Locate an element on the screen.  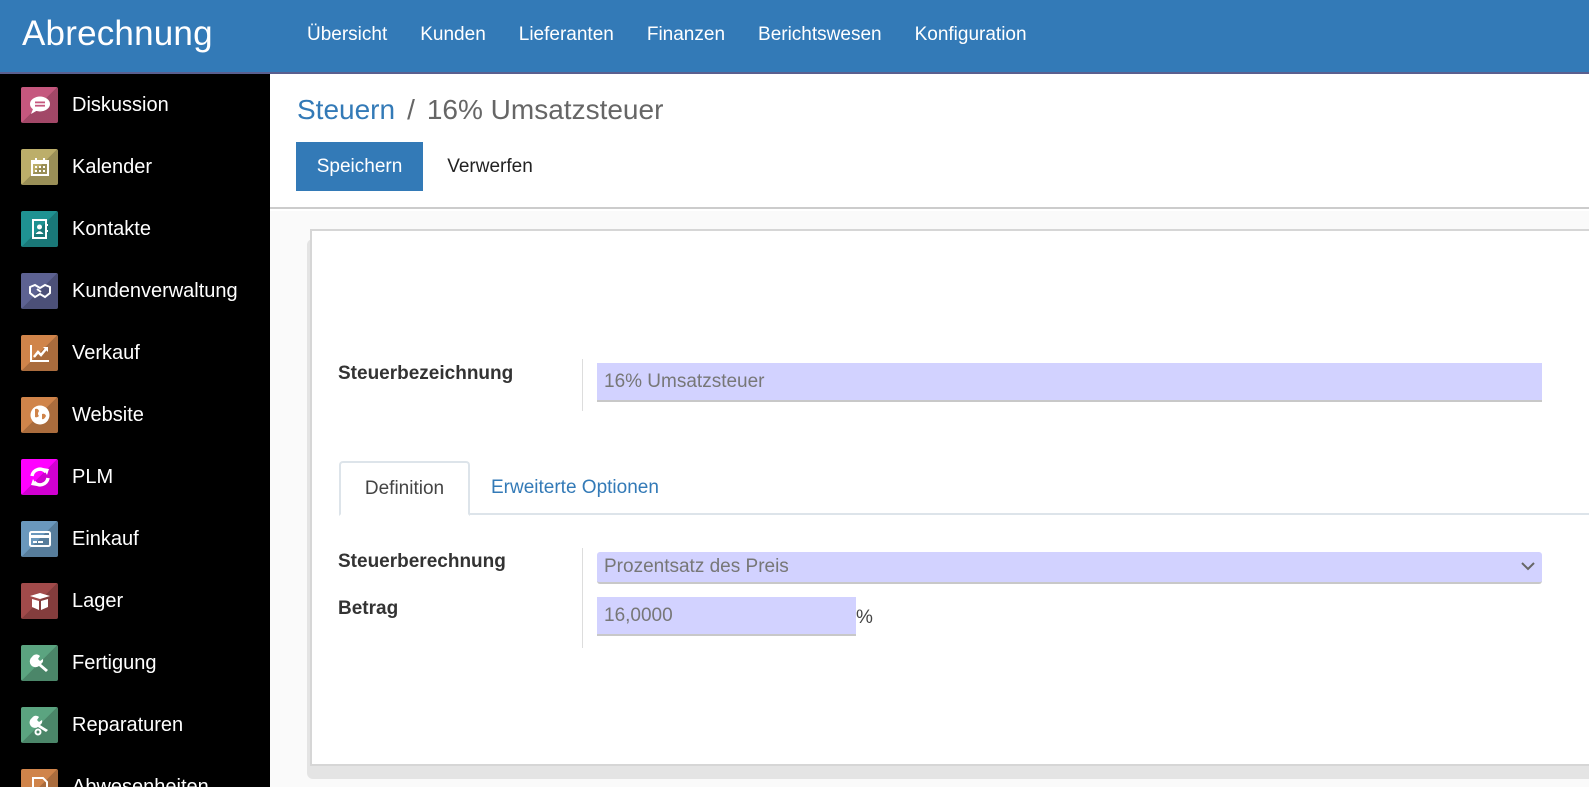
menu-finanzen: Finanzen is located at coordinates (686, 35).